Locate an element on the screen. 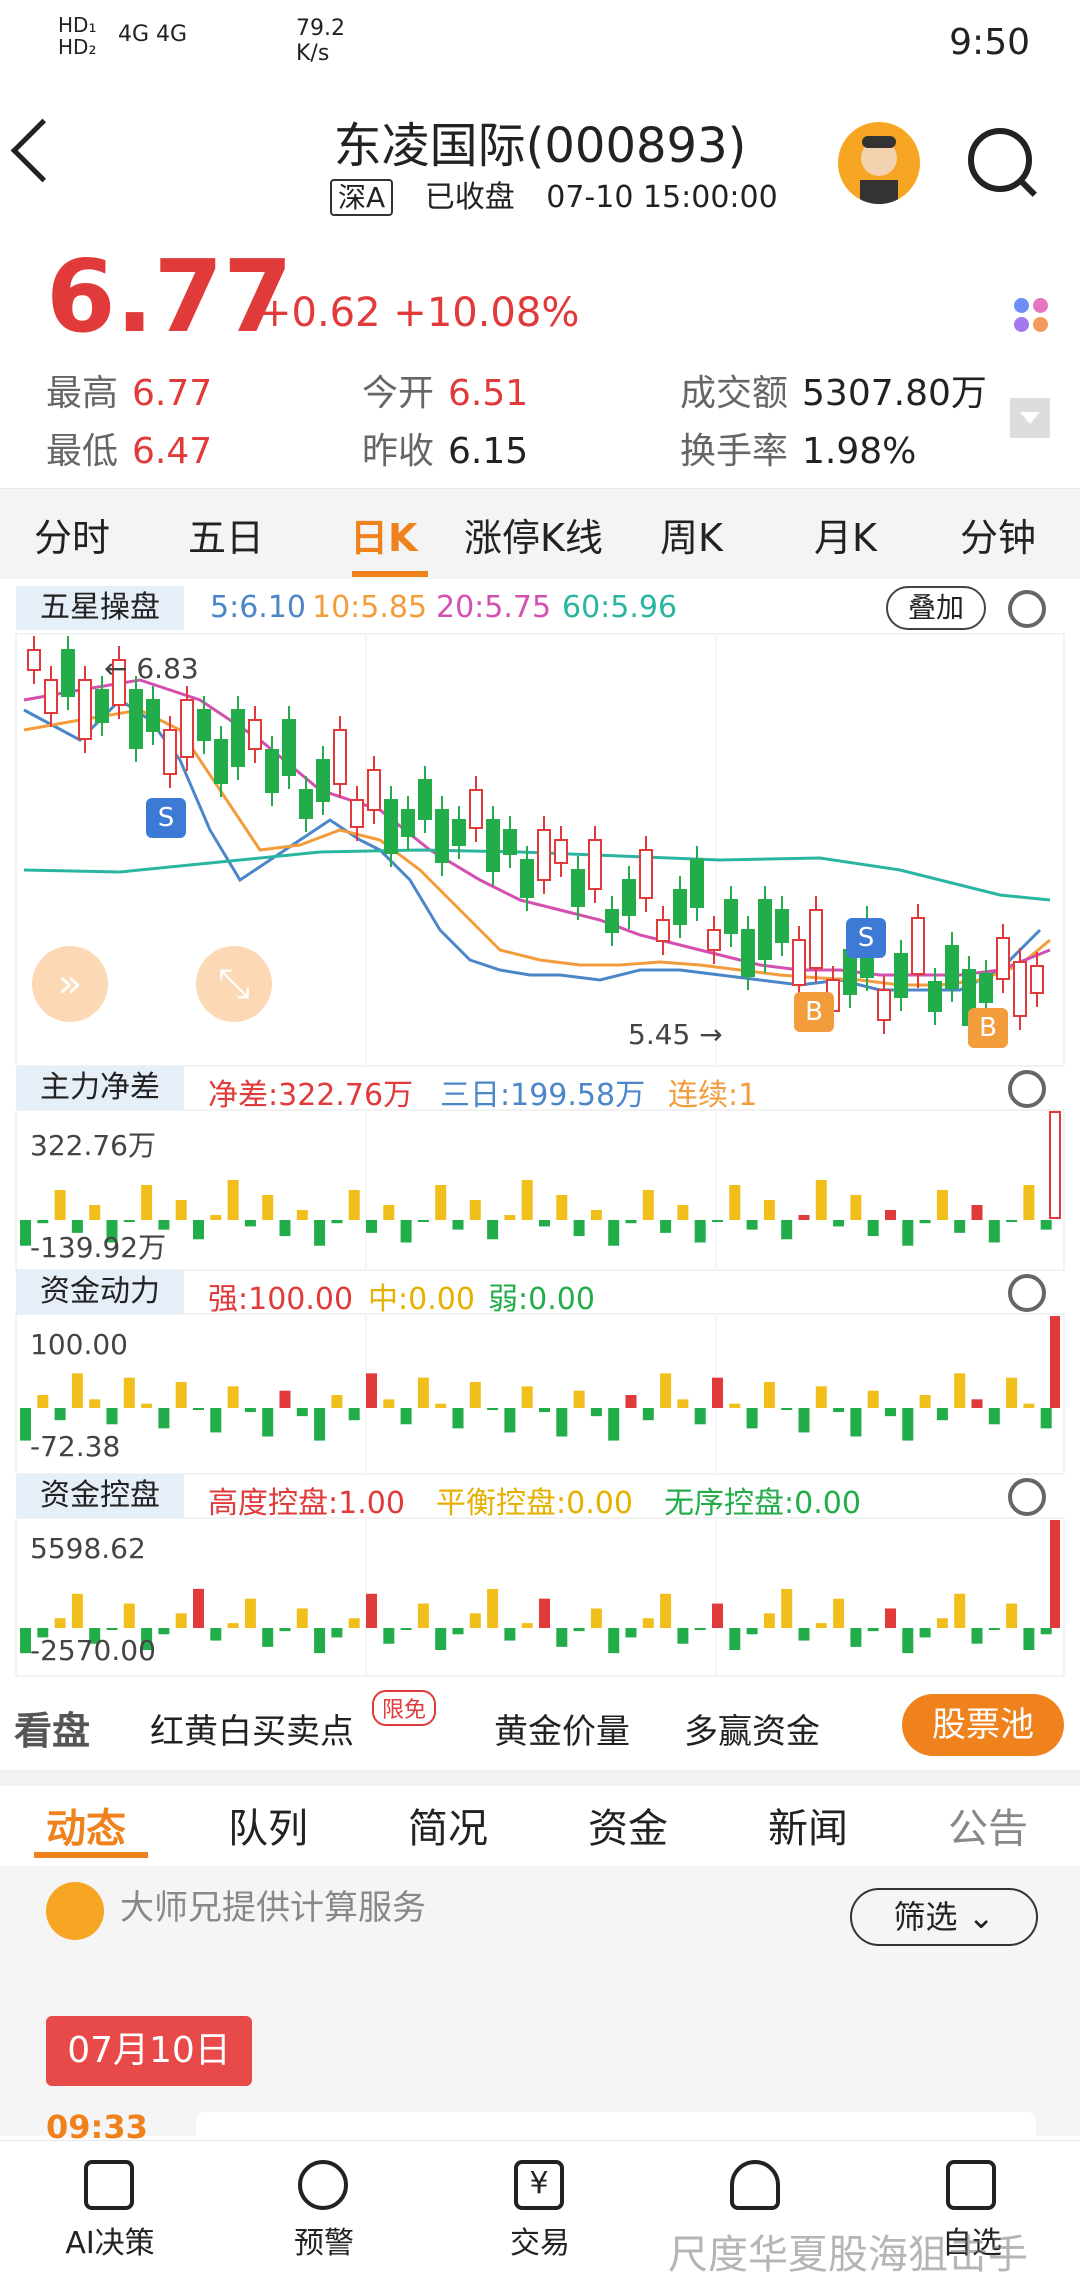 Image resolution: width=1080 pixels, height=2281 pixels. panel-value-a: 强:100.00 is located at coordinates (281, 1299).